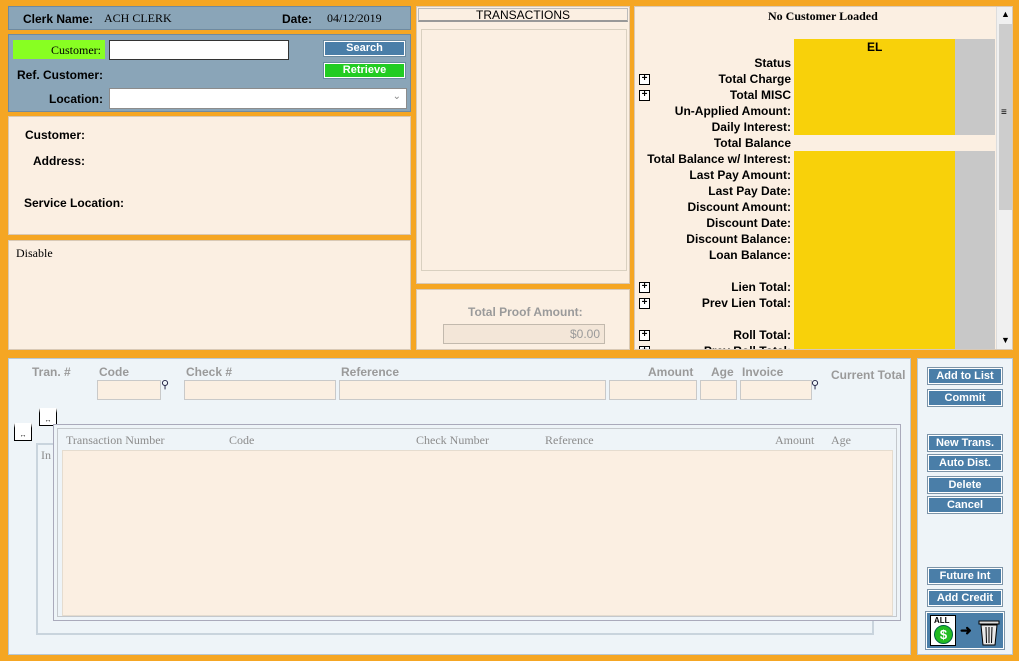 The height and width of the screenshot is (661, 1019). I want to click on customer-search-label: Customer:, so click(76, 50).